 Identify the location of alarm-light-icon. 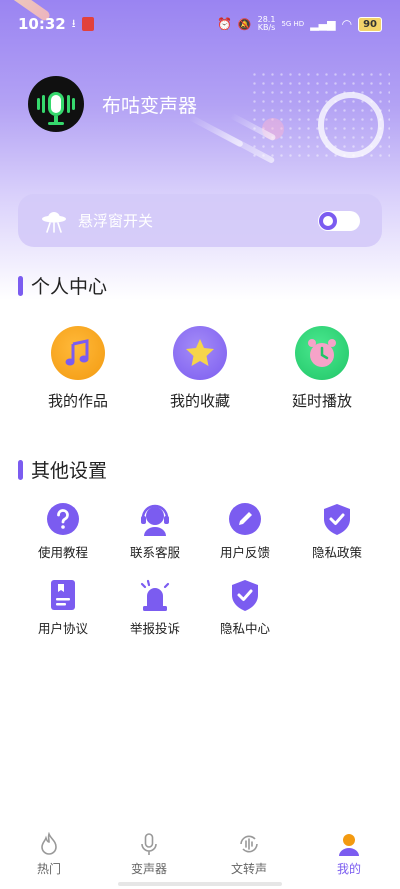
(155, 595).